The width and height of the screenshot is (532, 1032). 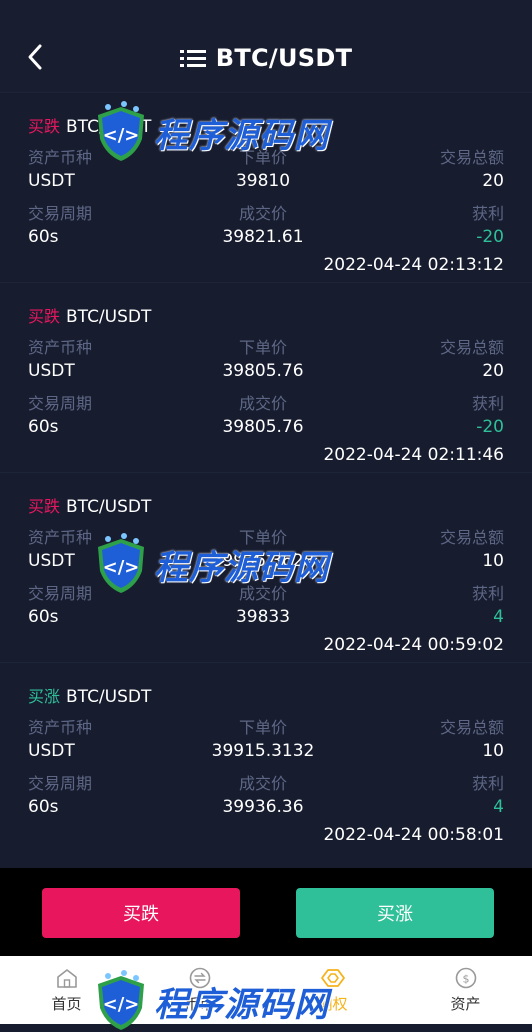 I want to click on order-price-value: 39810, so click(x=263, y=181).